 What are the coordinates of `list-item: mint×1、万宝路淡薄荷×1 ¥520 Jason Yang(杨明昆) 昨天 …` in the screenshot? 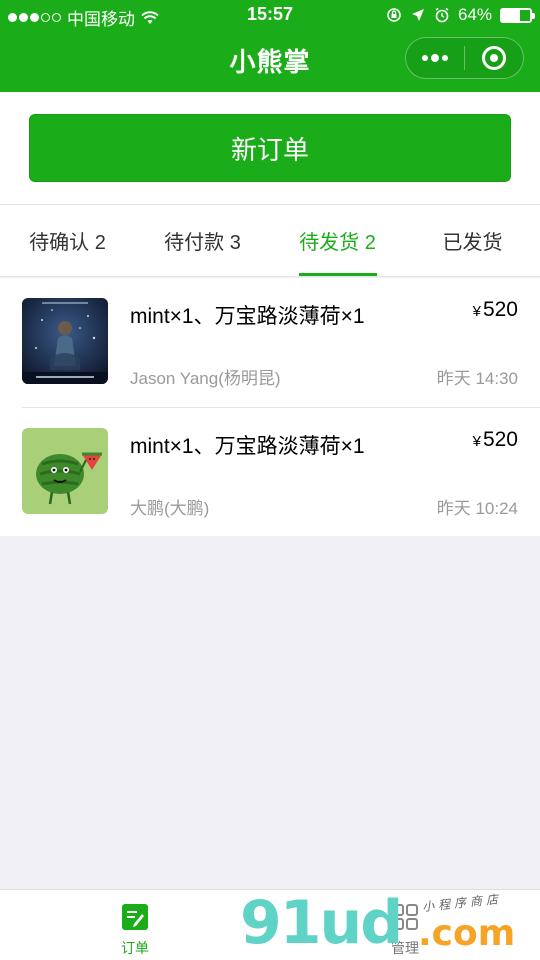 It's located at (270, 342).